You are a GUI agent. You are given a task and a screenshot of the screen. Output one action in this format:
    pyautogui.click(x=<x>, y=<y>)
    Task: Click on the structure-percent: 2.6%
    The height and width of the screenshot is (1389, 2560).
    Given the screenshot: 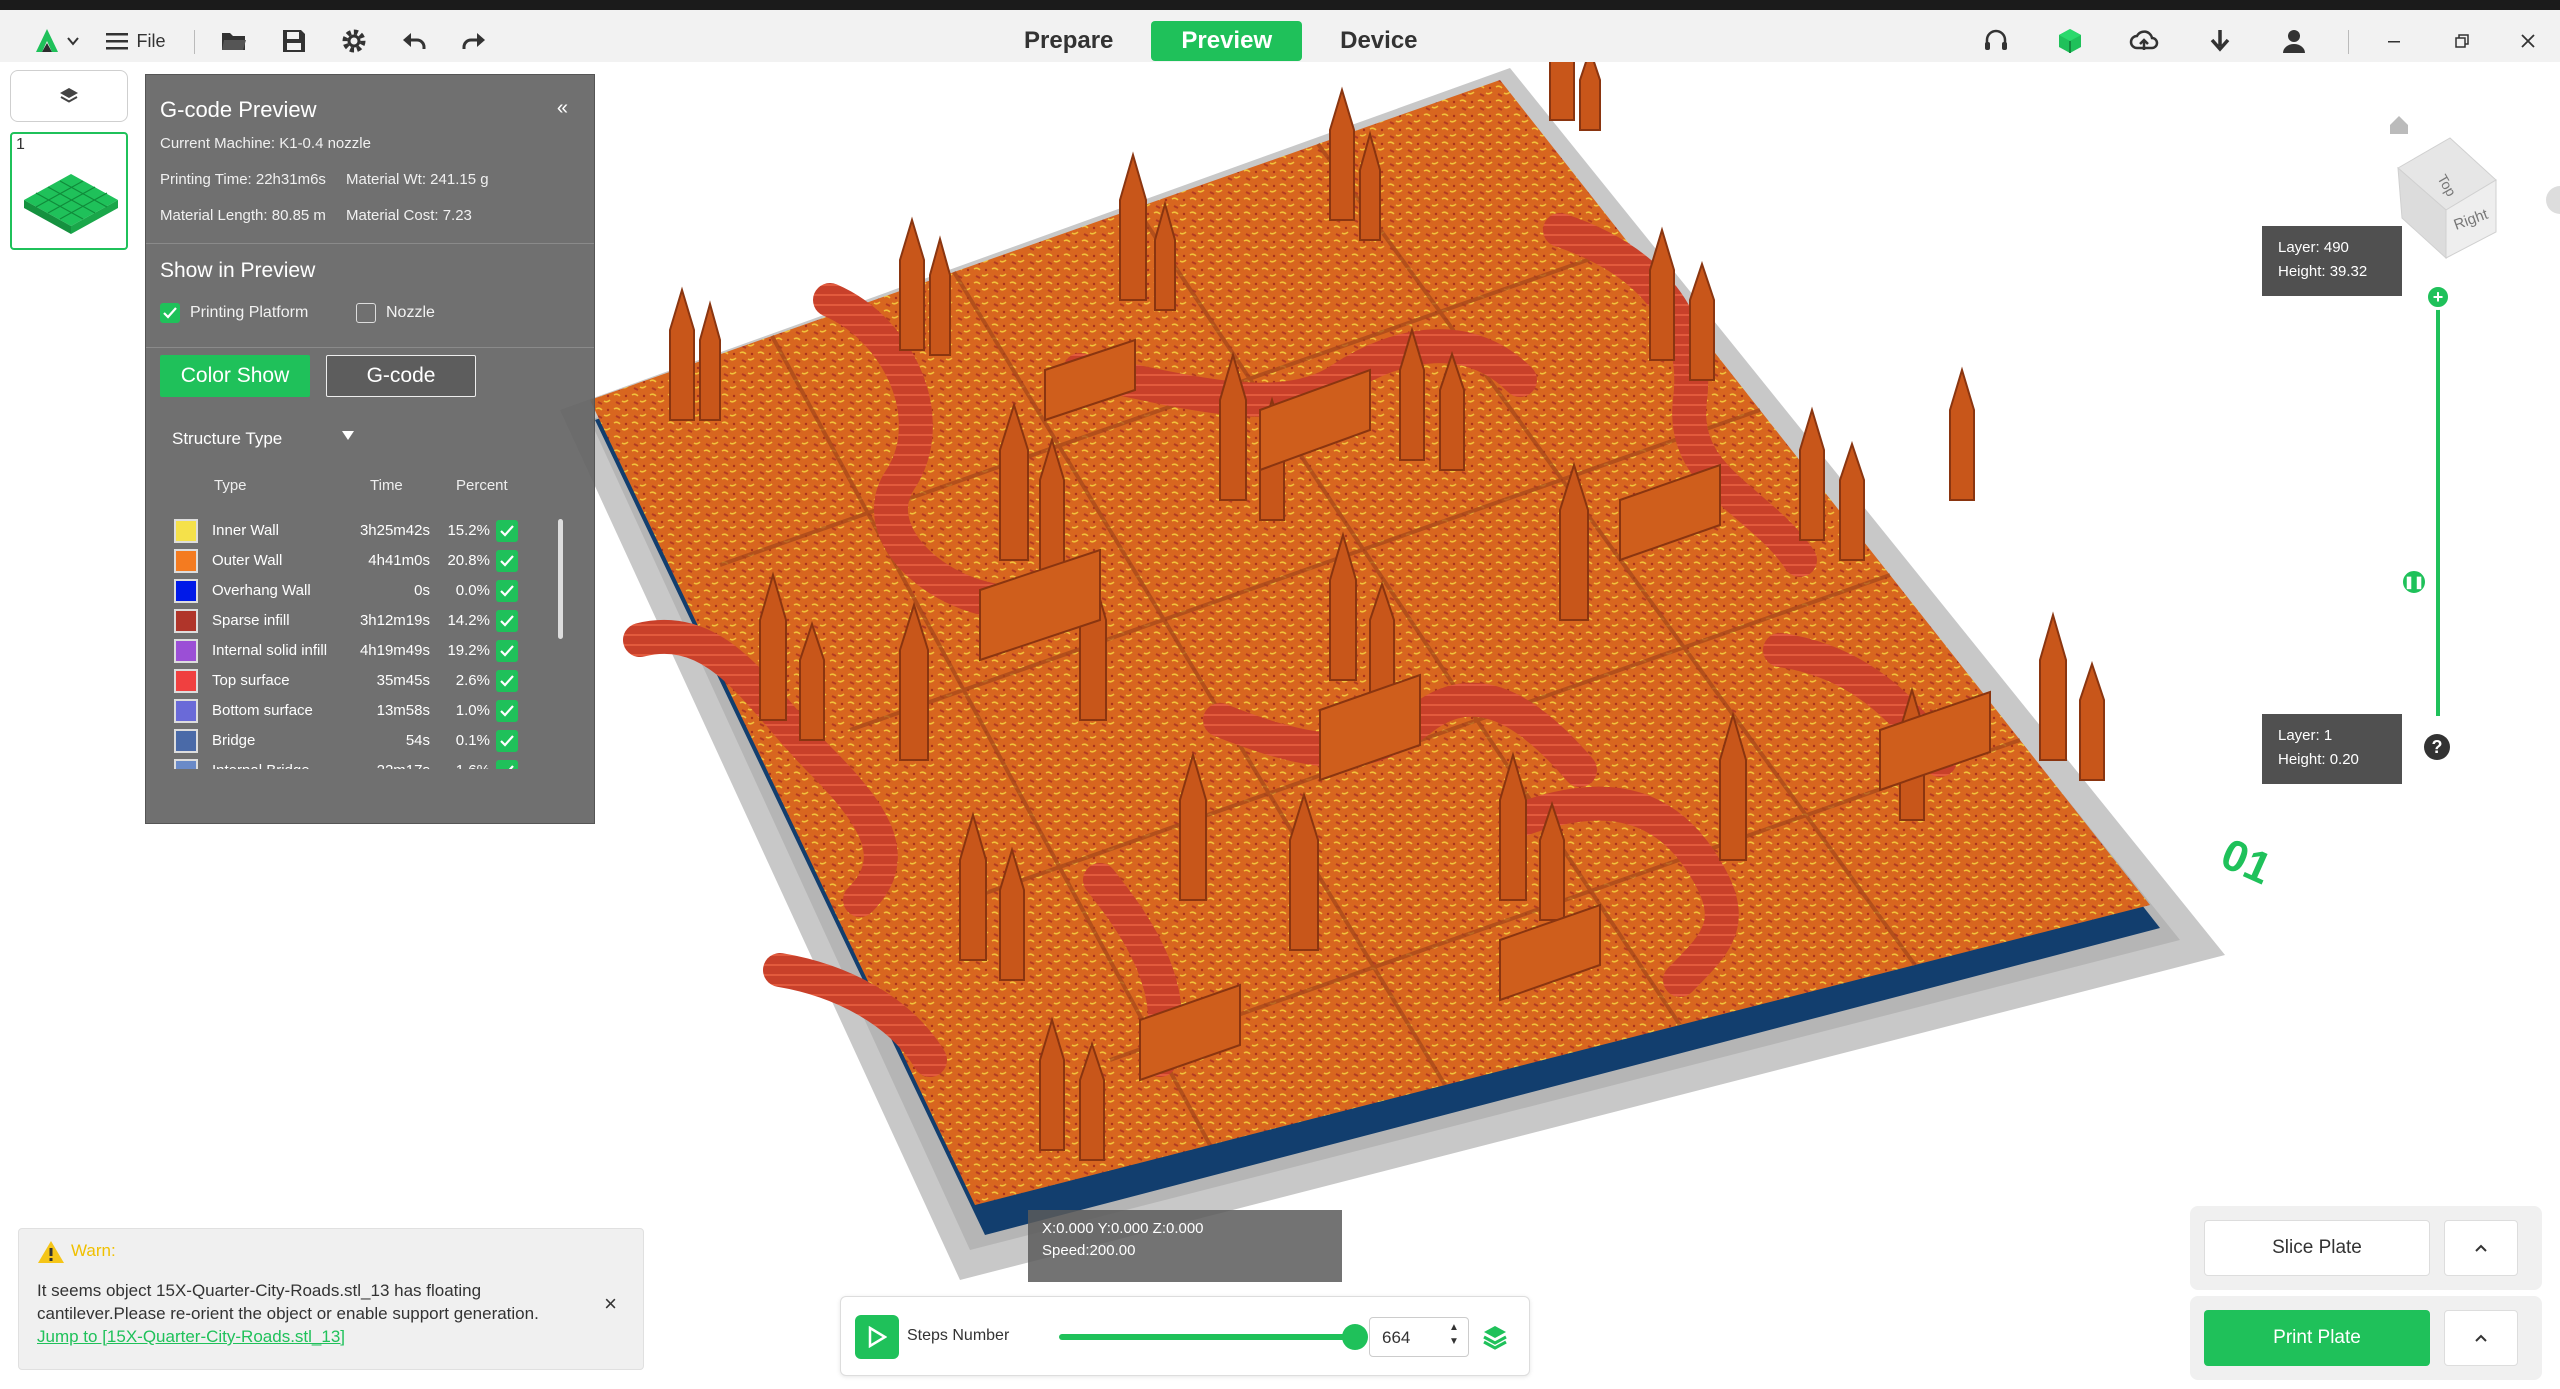 What is the action you would take?
    pyautogui.click(x=472, y=680)
    